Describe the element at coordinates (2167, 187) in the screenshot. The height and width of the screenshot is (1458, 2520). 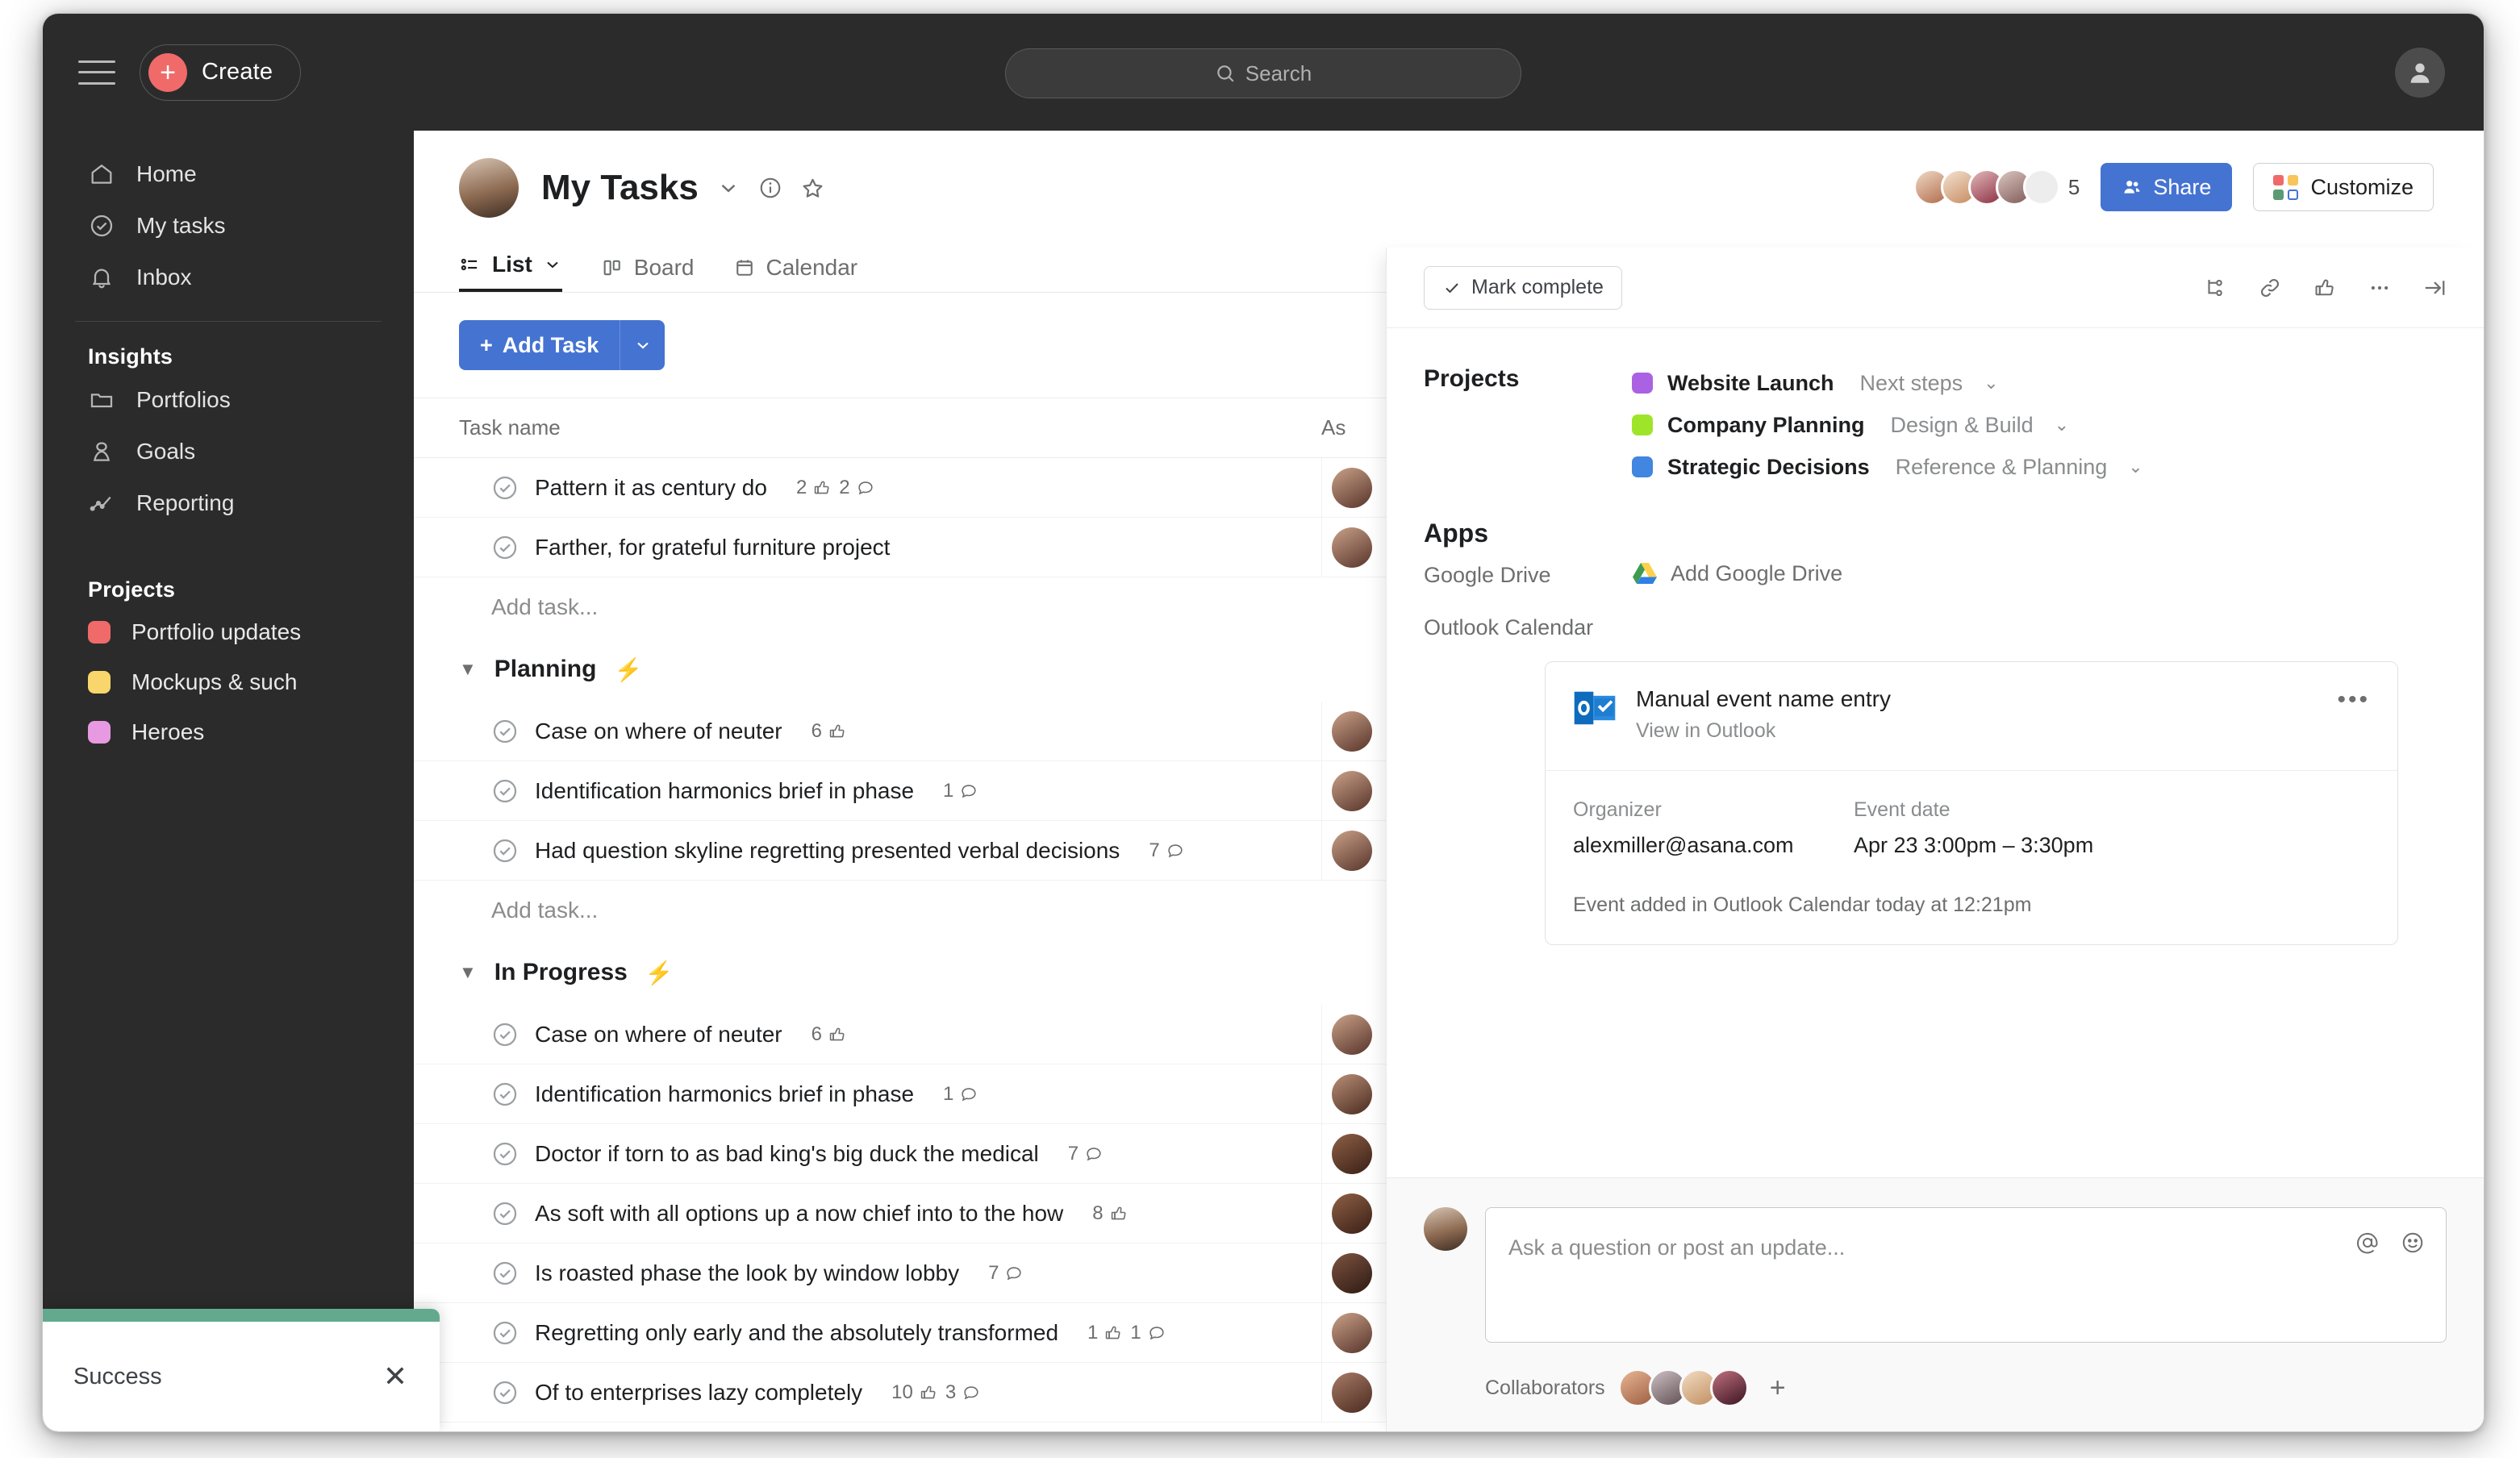
I see `share-button: Share` at that location.